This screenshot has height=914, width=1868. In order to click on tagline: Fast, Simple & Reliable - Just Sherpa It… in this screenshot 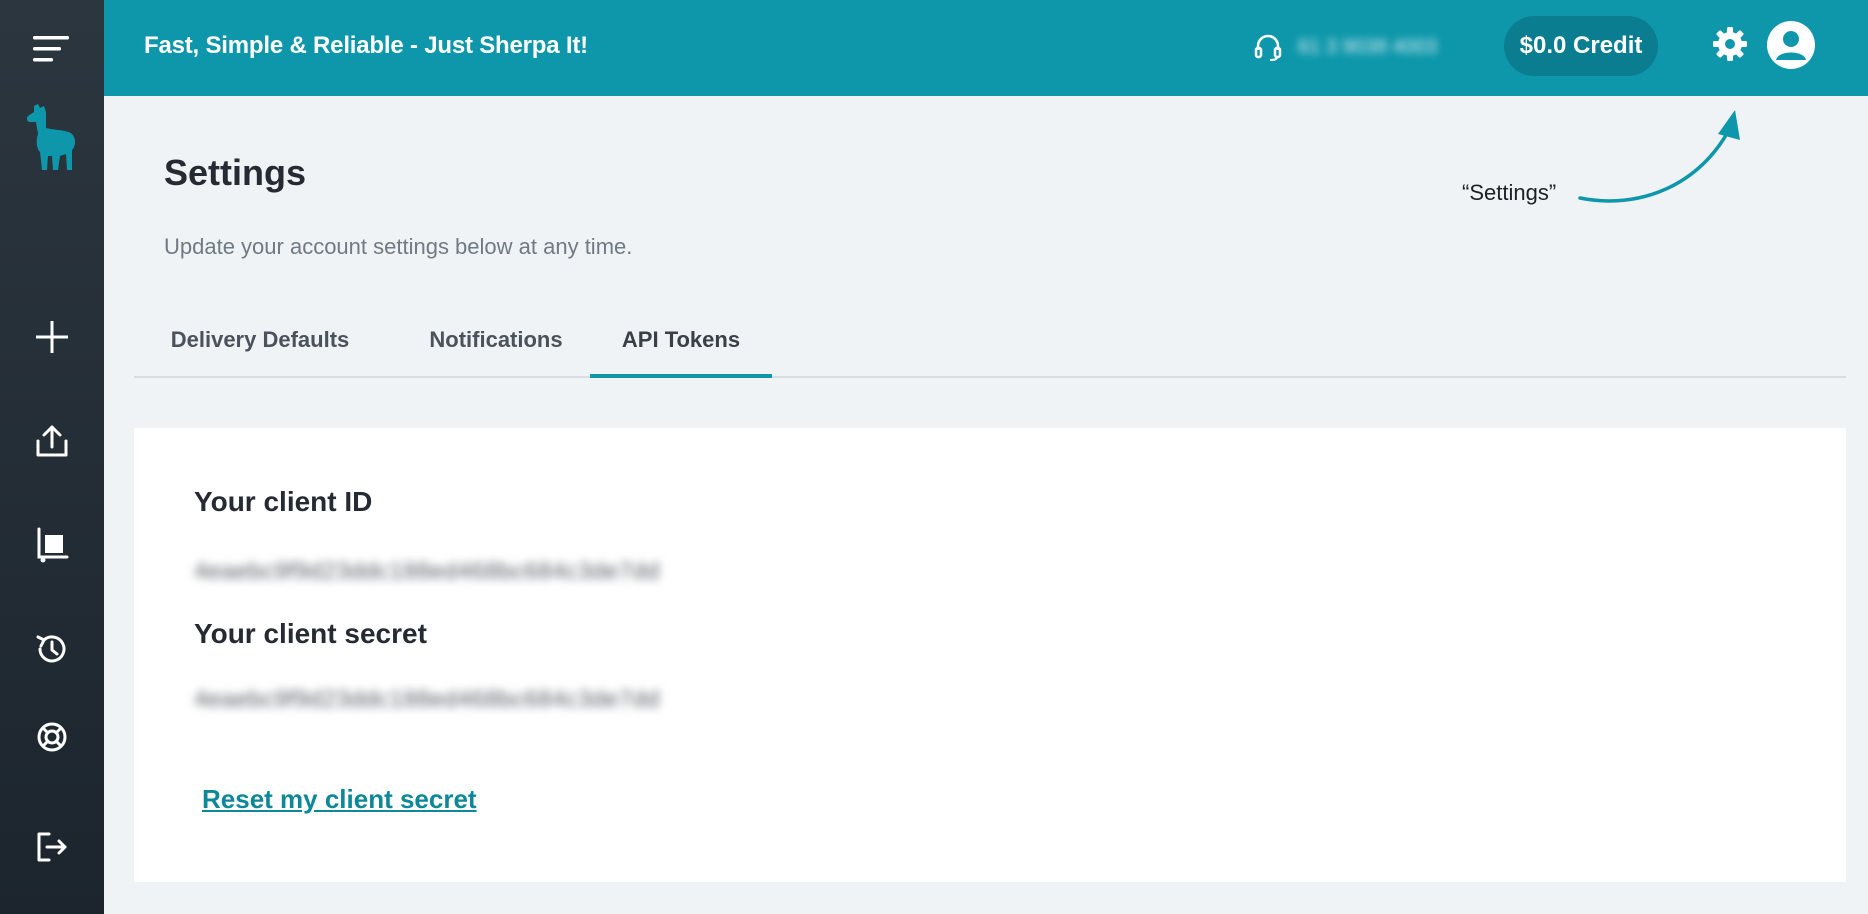, I will do `click(366, 45)`.